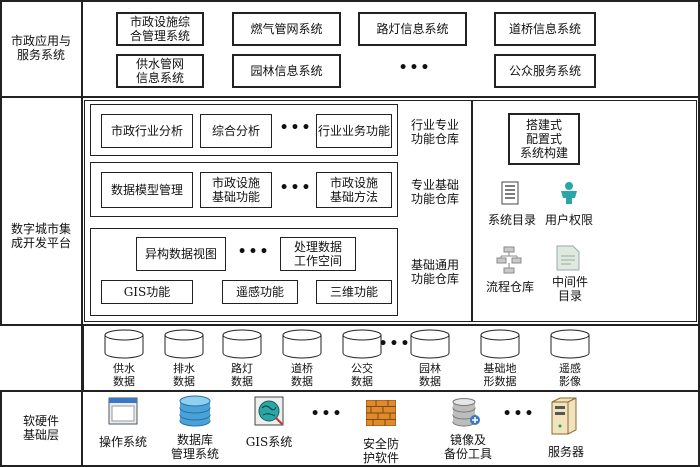 Image resolution: width=700 pixels, height=467 pixels. Describe the element at coordinates (510, 287) in the screenshot. I see `builder-tool-workflow: 流程仓库` at that location.